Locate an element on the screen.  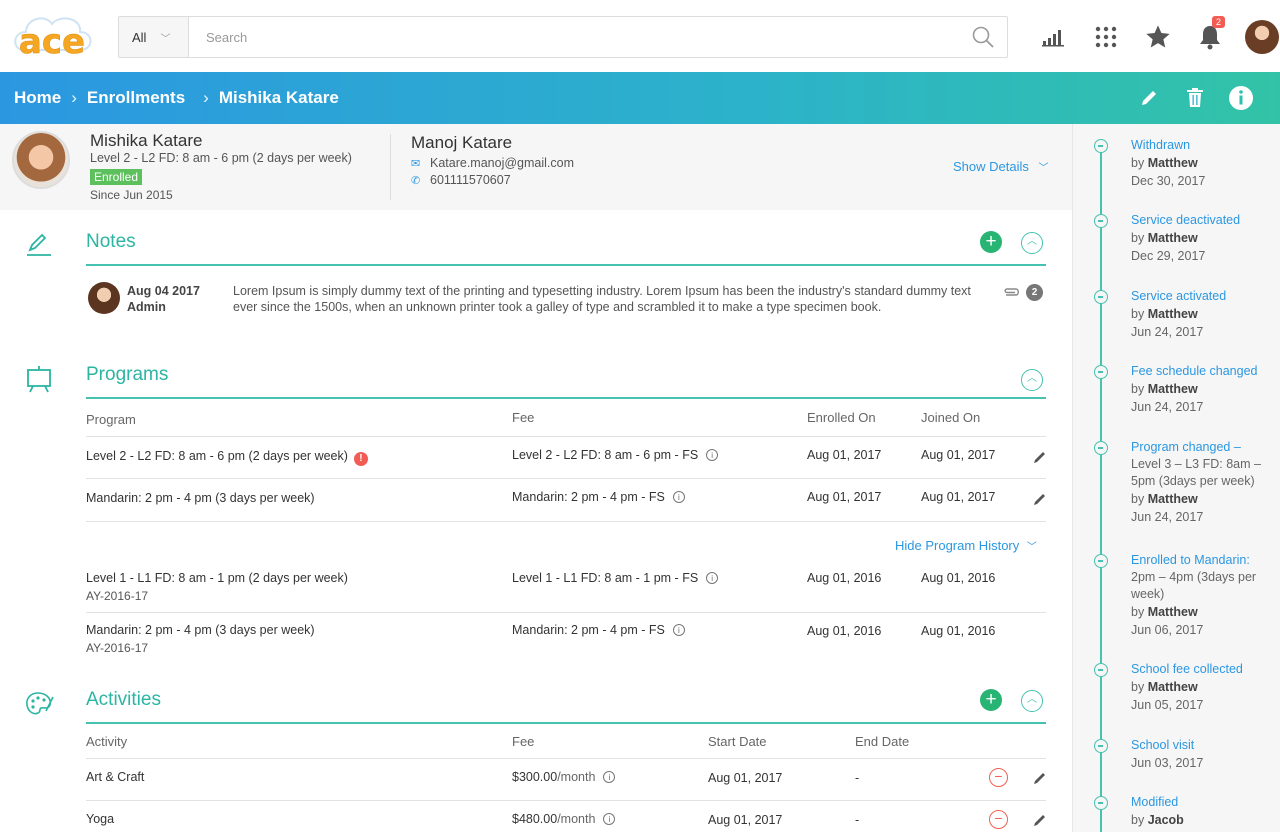
program-enrolled-on: Aug 01, 2016 is located at coordinates (844, 578).